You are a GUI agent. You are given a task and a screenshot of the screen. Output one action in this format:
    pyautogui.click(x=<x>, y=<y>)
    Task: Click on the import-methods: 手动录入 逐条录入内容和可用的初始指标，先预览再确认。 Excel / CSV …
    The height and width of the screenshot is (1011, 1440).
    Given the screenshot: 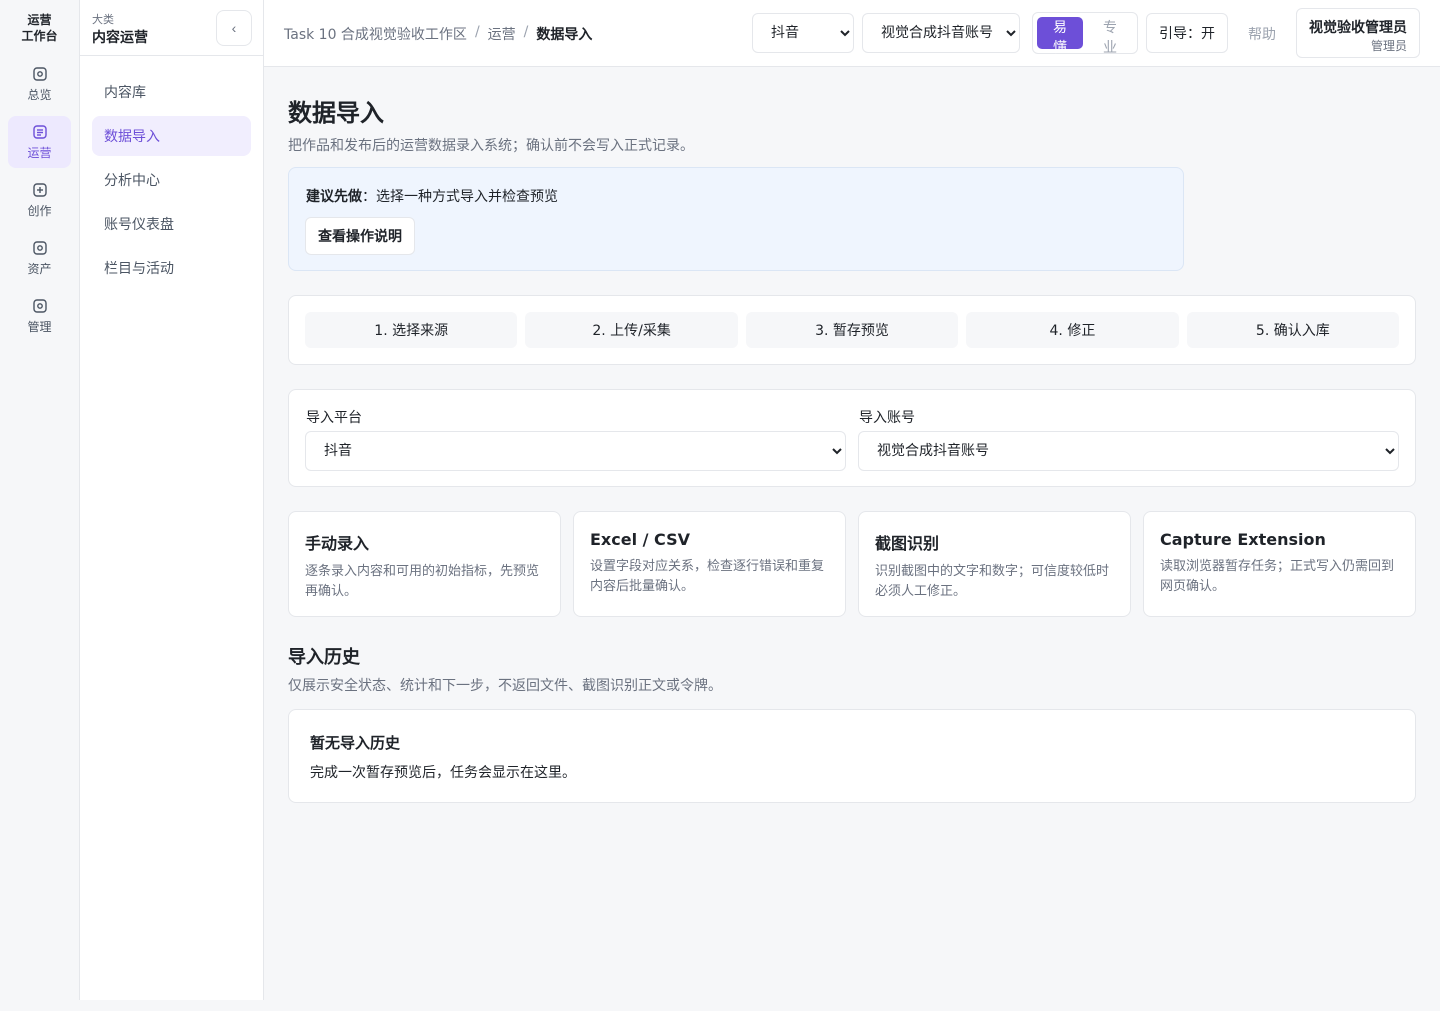 What is the action you would take?
    pyautogui.click(x=852, y=564)
    